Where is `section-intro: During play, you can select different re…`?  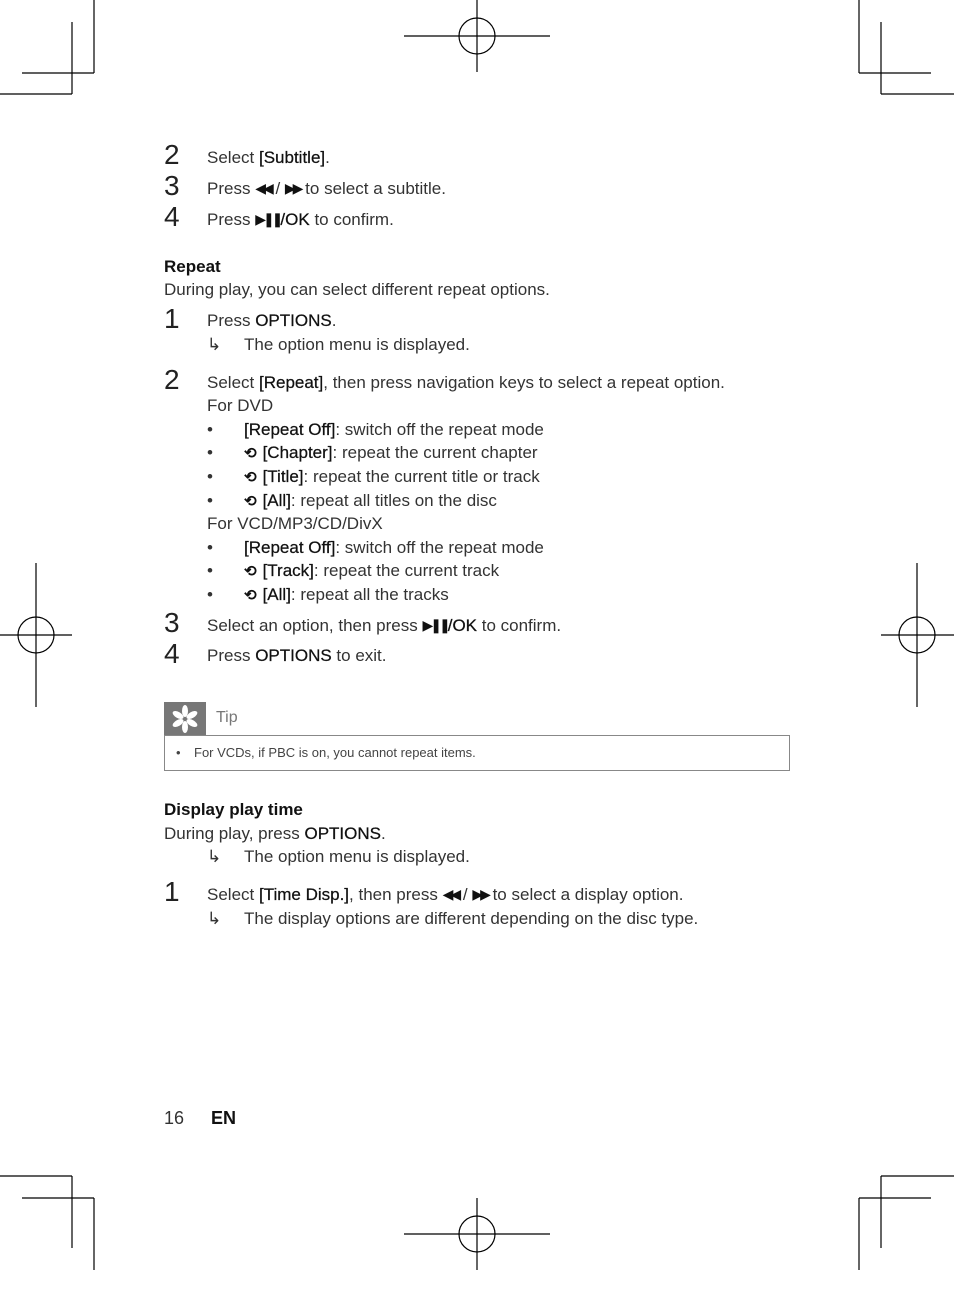
section-intro: During play, you can select different re… is located at coordinates (357, 289).